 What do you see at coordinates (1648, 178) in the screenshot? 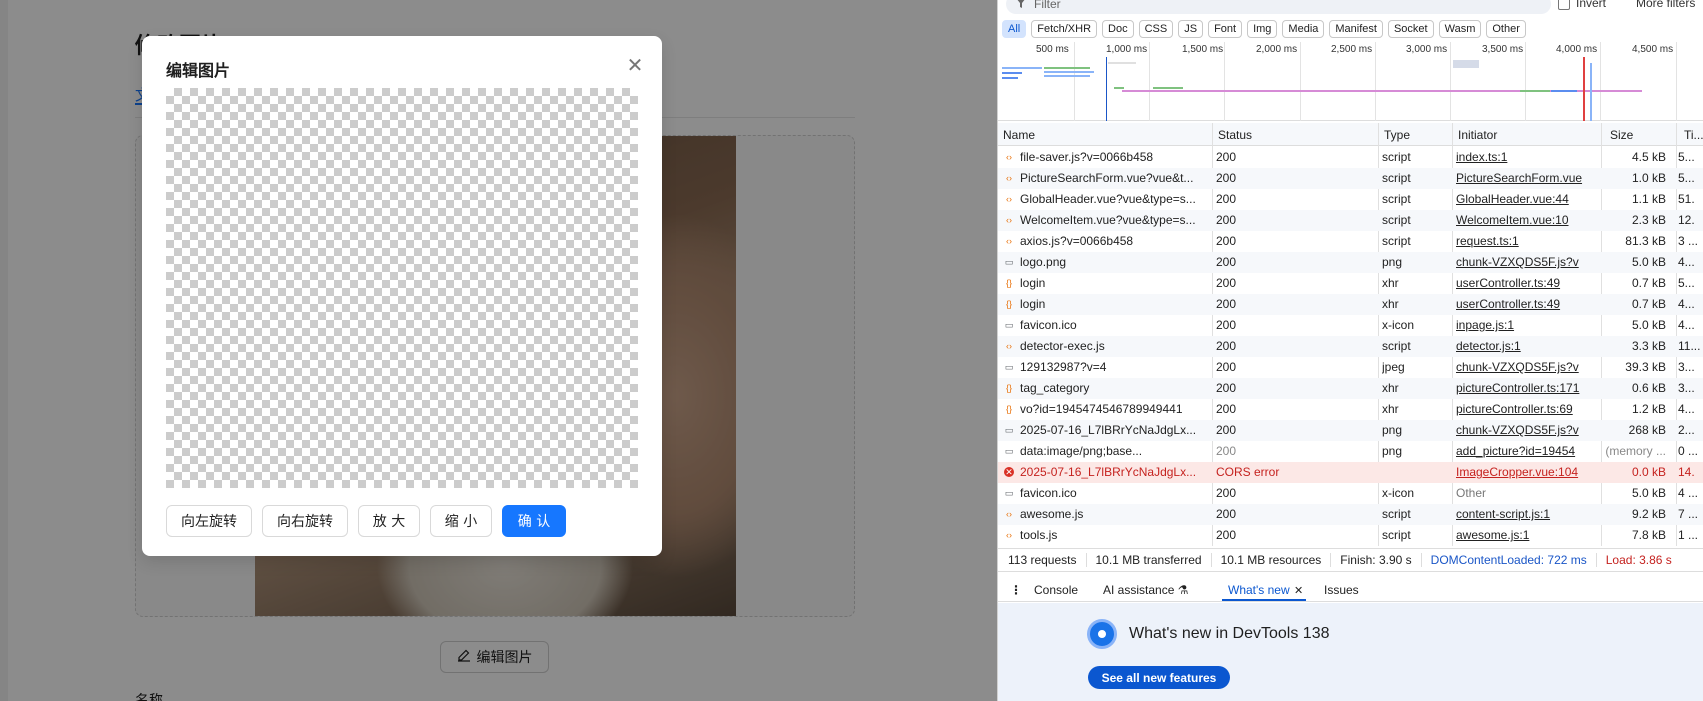
I see `request-size: 1.0 kB` at bounding box center [1648, 178].